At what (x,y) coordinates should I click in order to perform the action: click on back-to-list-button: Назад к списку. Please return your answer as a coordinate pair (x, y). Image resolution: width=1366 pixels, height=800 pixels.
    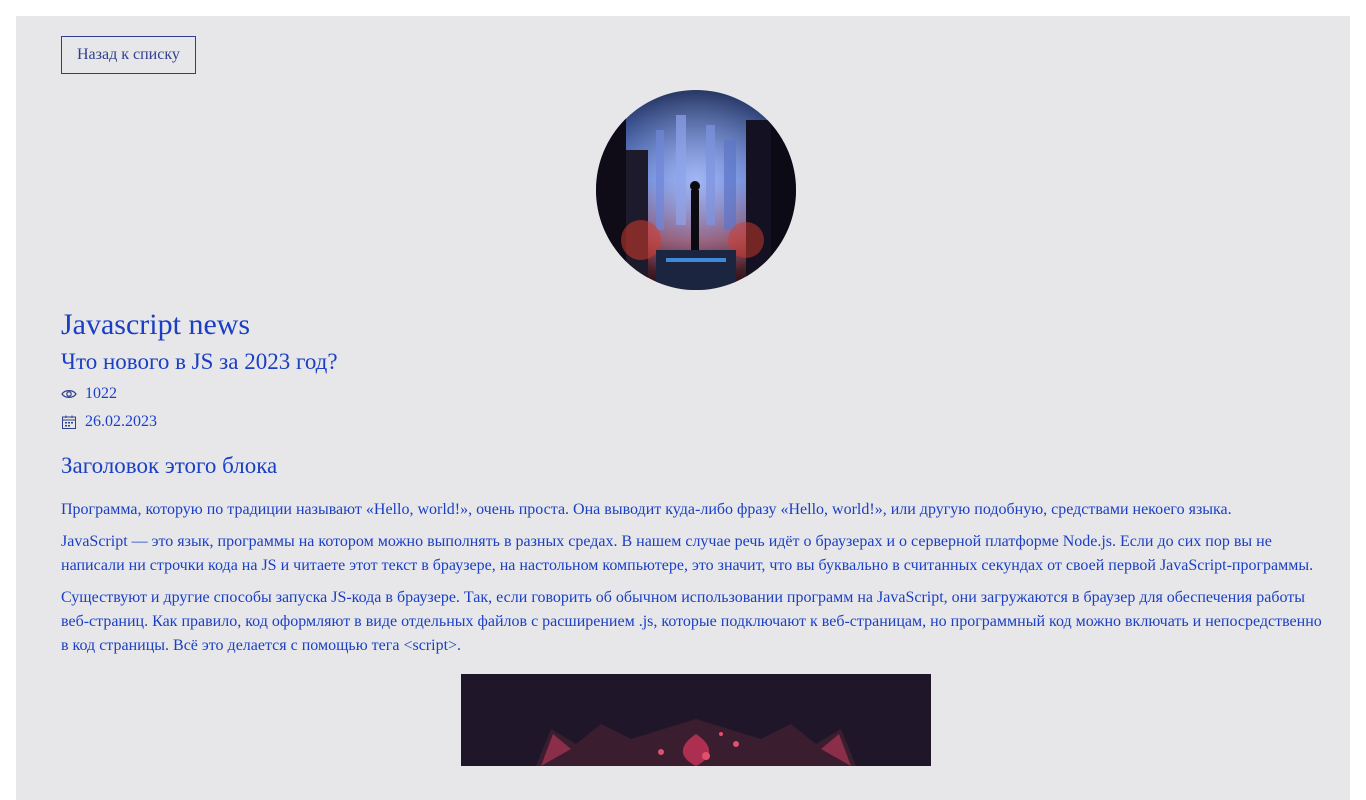
    Looking at the image, I should click on (128, 55).